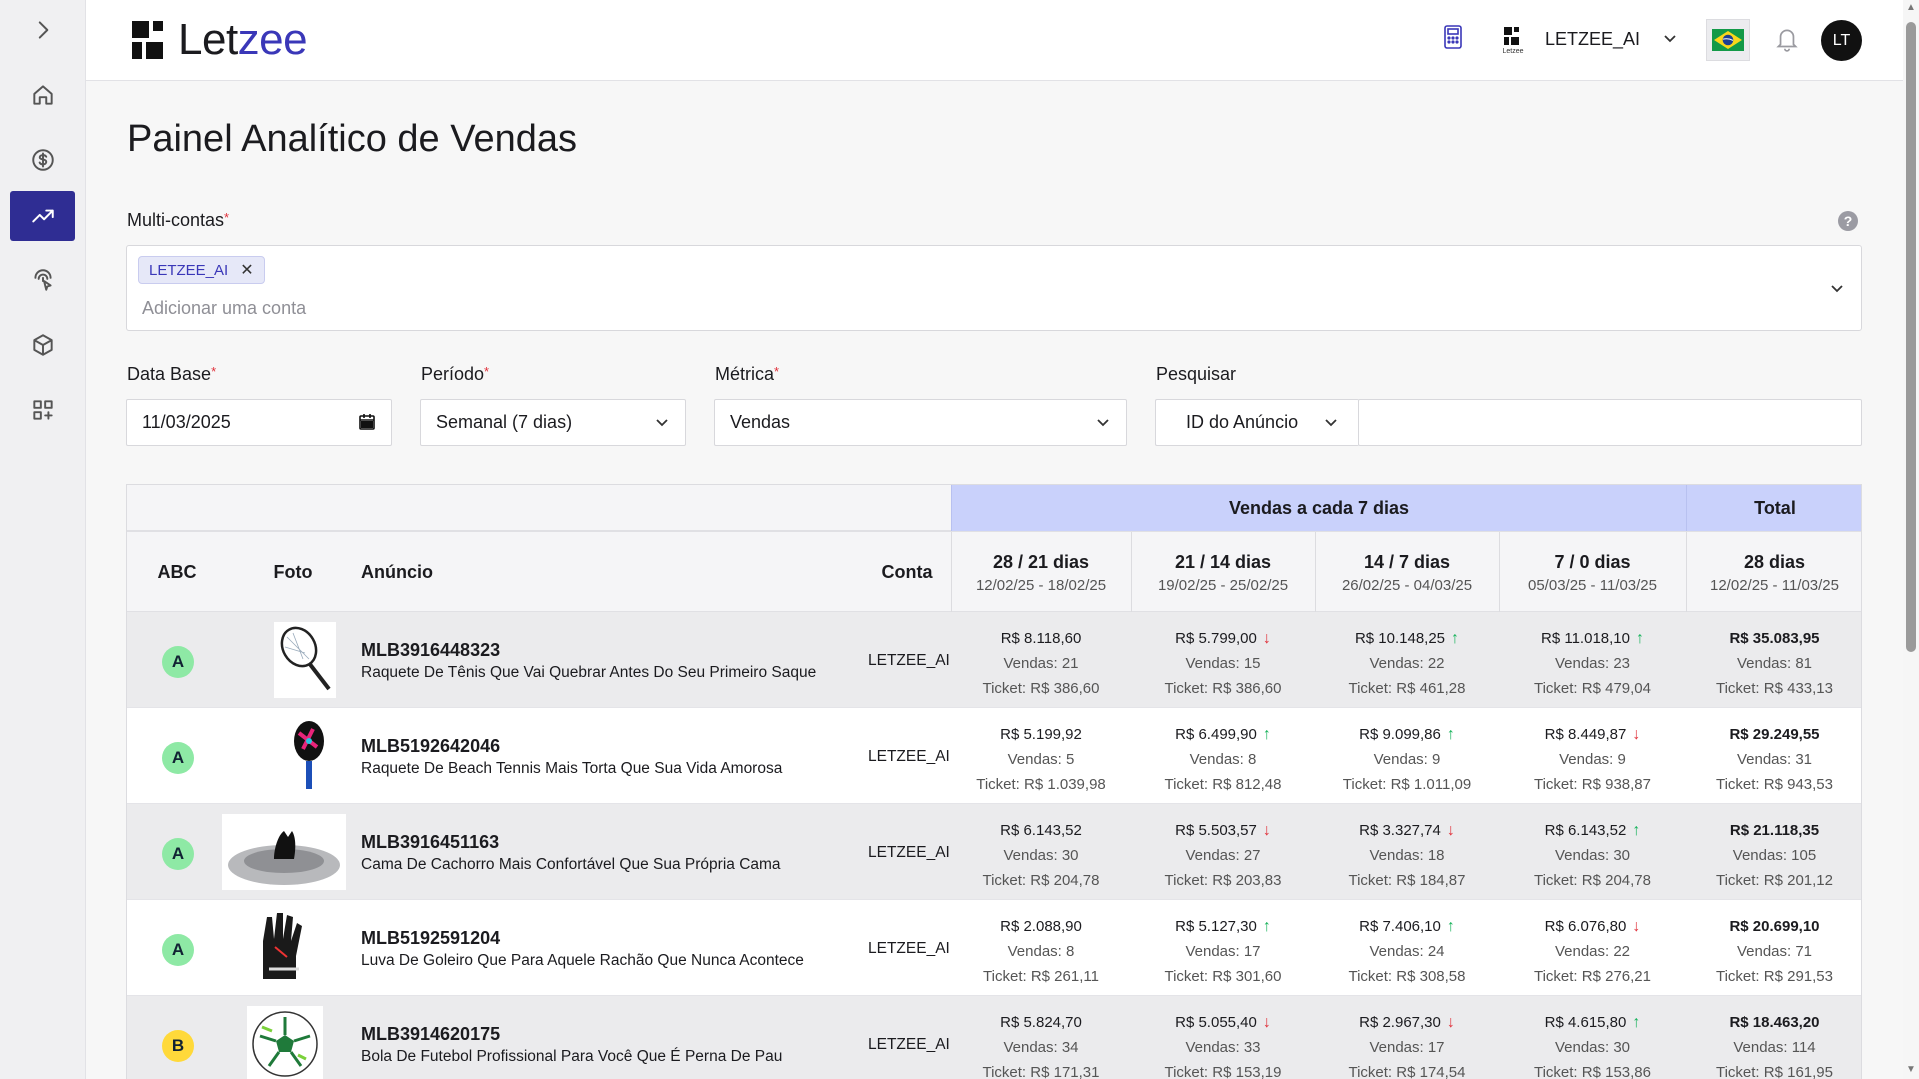  What do you see at coordinates (777, 371) in the screenshot?
I see `required-mark: *` at bounding box center [777, 371].